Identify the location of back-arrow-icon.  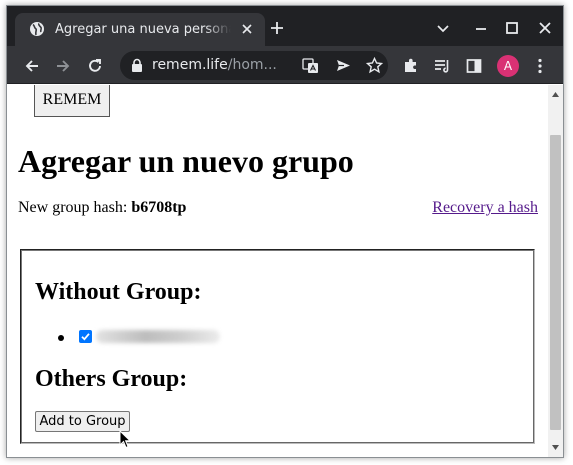
(32, 66).